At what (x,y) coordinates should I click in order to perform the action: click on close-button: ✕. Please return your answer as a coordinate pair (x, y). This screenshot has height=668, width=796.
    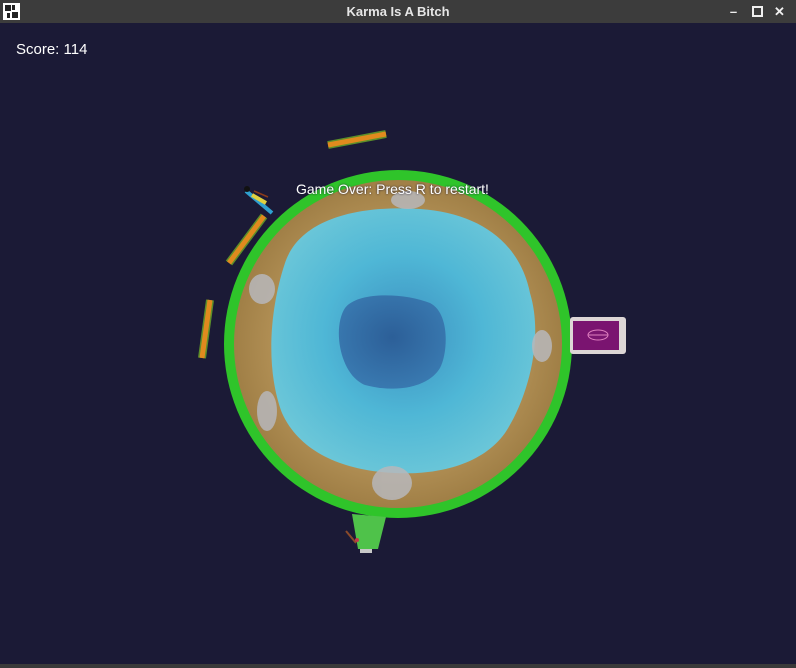
    Looking at the image, I should click on (779, 11).